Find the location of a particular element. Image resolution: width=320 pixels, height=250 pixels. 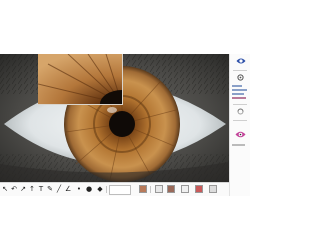

undo-icon: ↶ is located at coordinates (14, 189).